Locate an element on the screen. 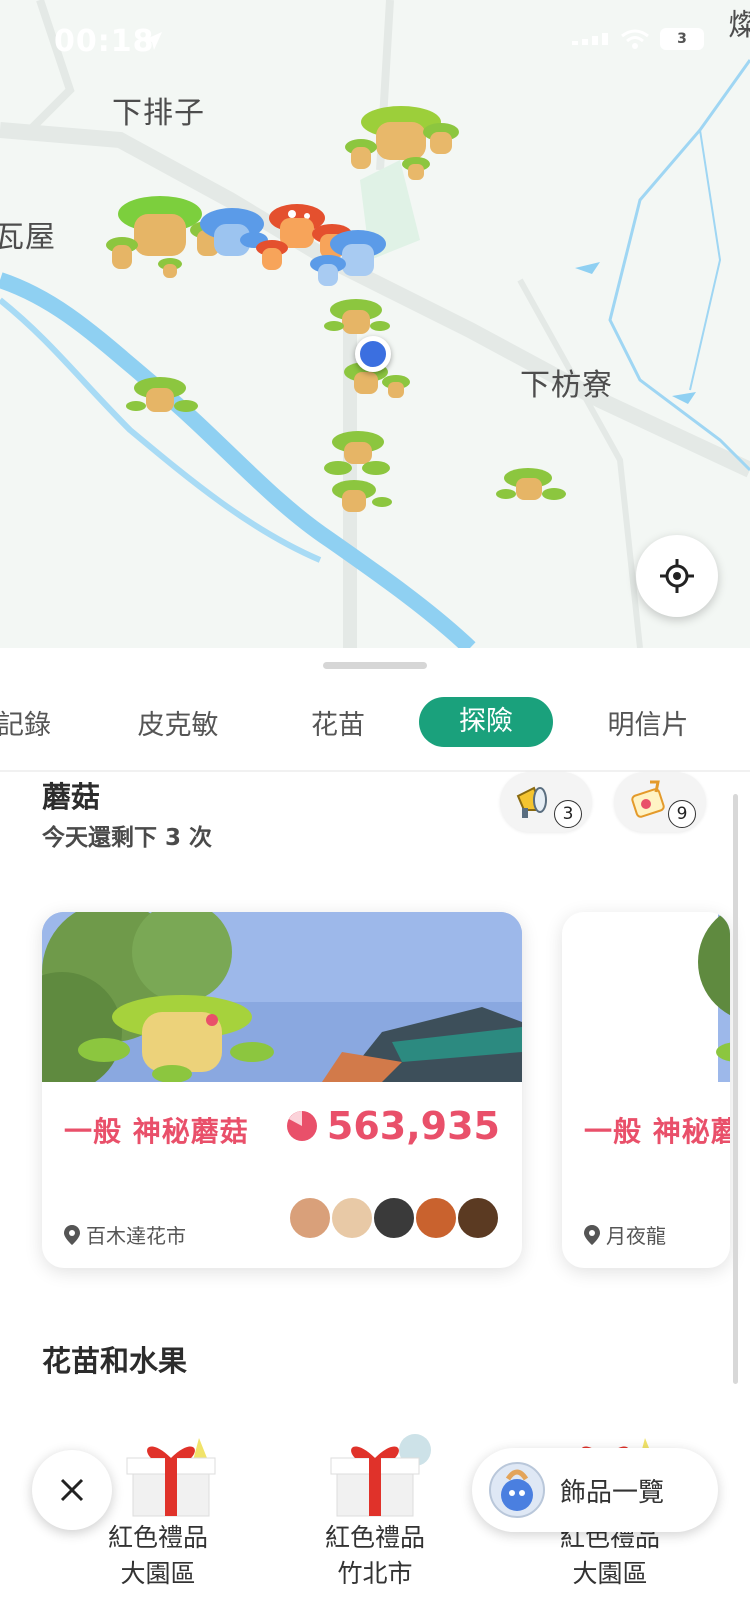  megaphone-count: 3 is located at coordinates (568, 814).